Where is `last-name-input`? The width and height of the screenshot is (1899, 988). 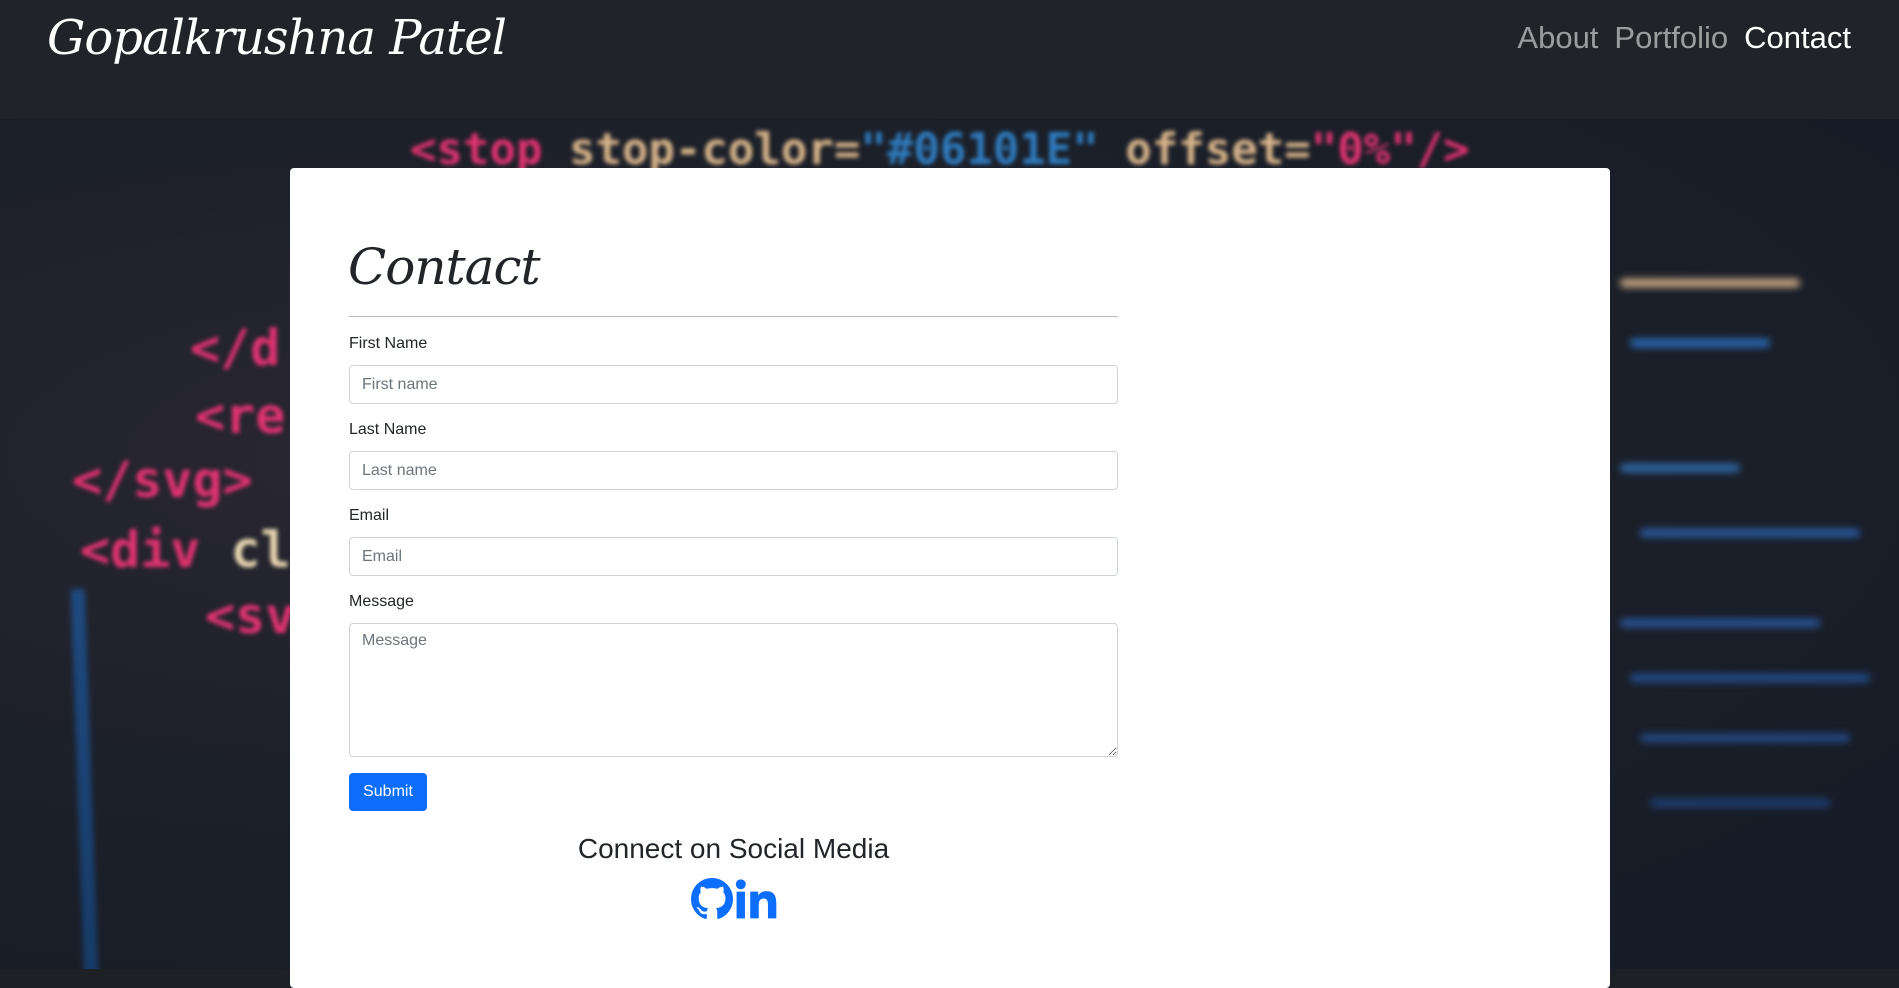 last-name-input is located at coordinates (733, 470).